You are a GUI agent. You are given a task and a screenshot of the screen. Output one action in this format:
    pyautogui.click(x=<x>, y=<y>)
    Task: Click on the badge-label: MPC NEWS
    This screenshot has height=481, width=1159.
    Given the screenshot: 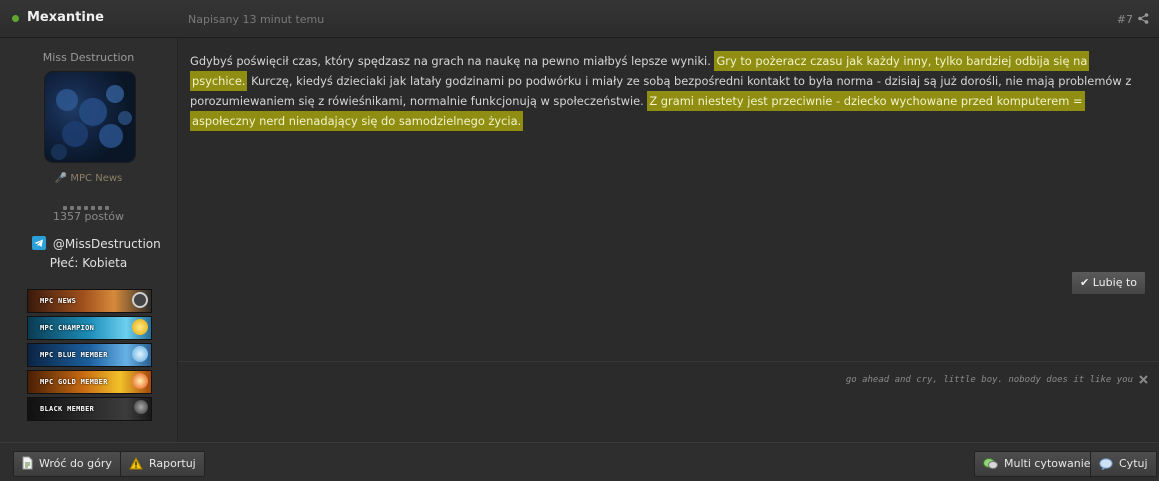 What is the action you would take?
    pyautogui.click(x=58, y=301)
    